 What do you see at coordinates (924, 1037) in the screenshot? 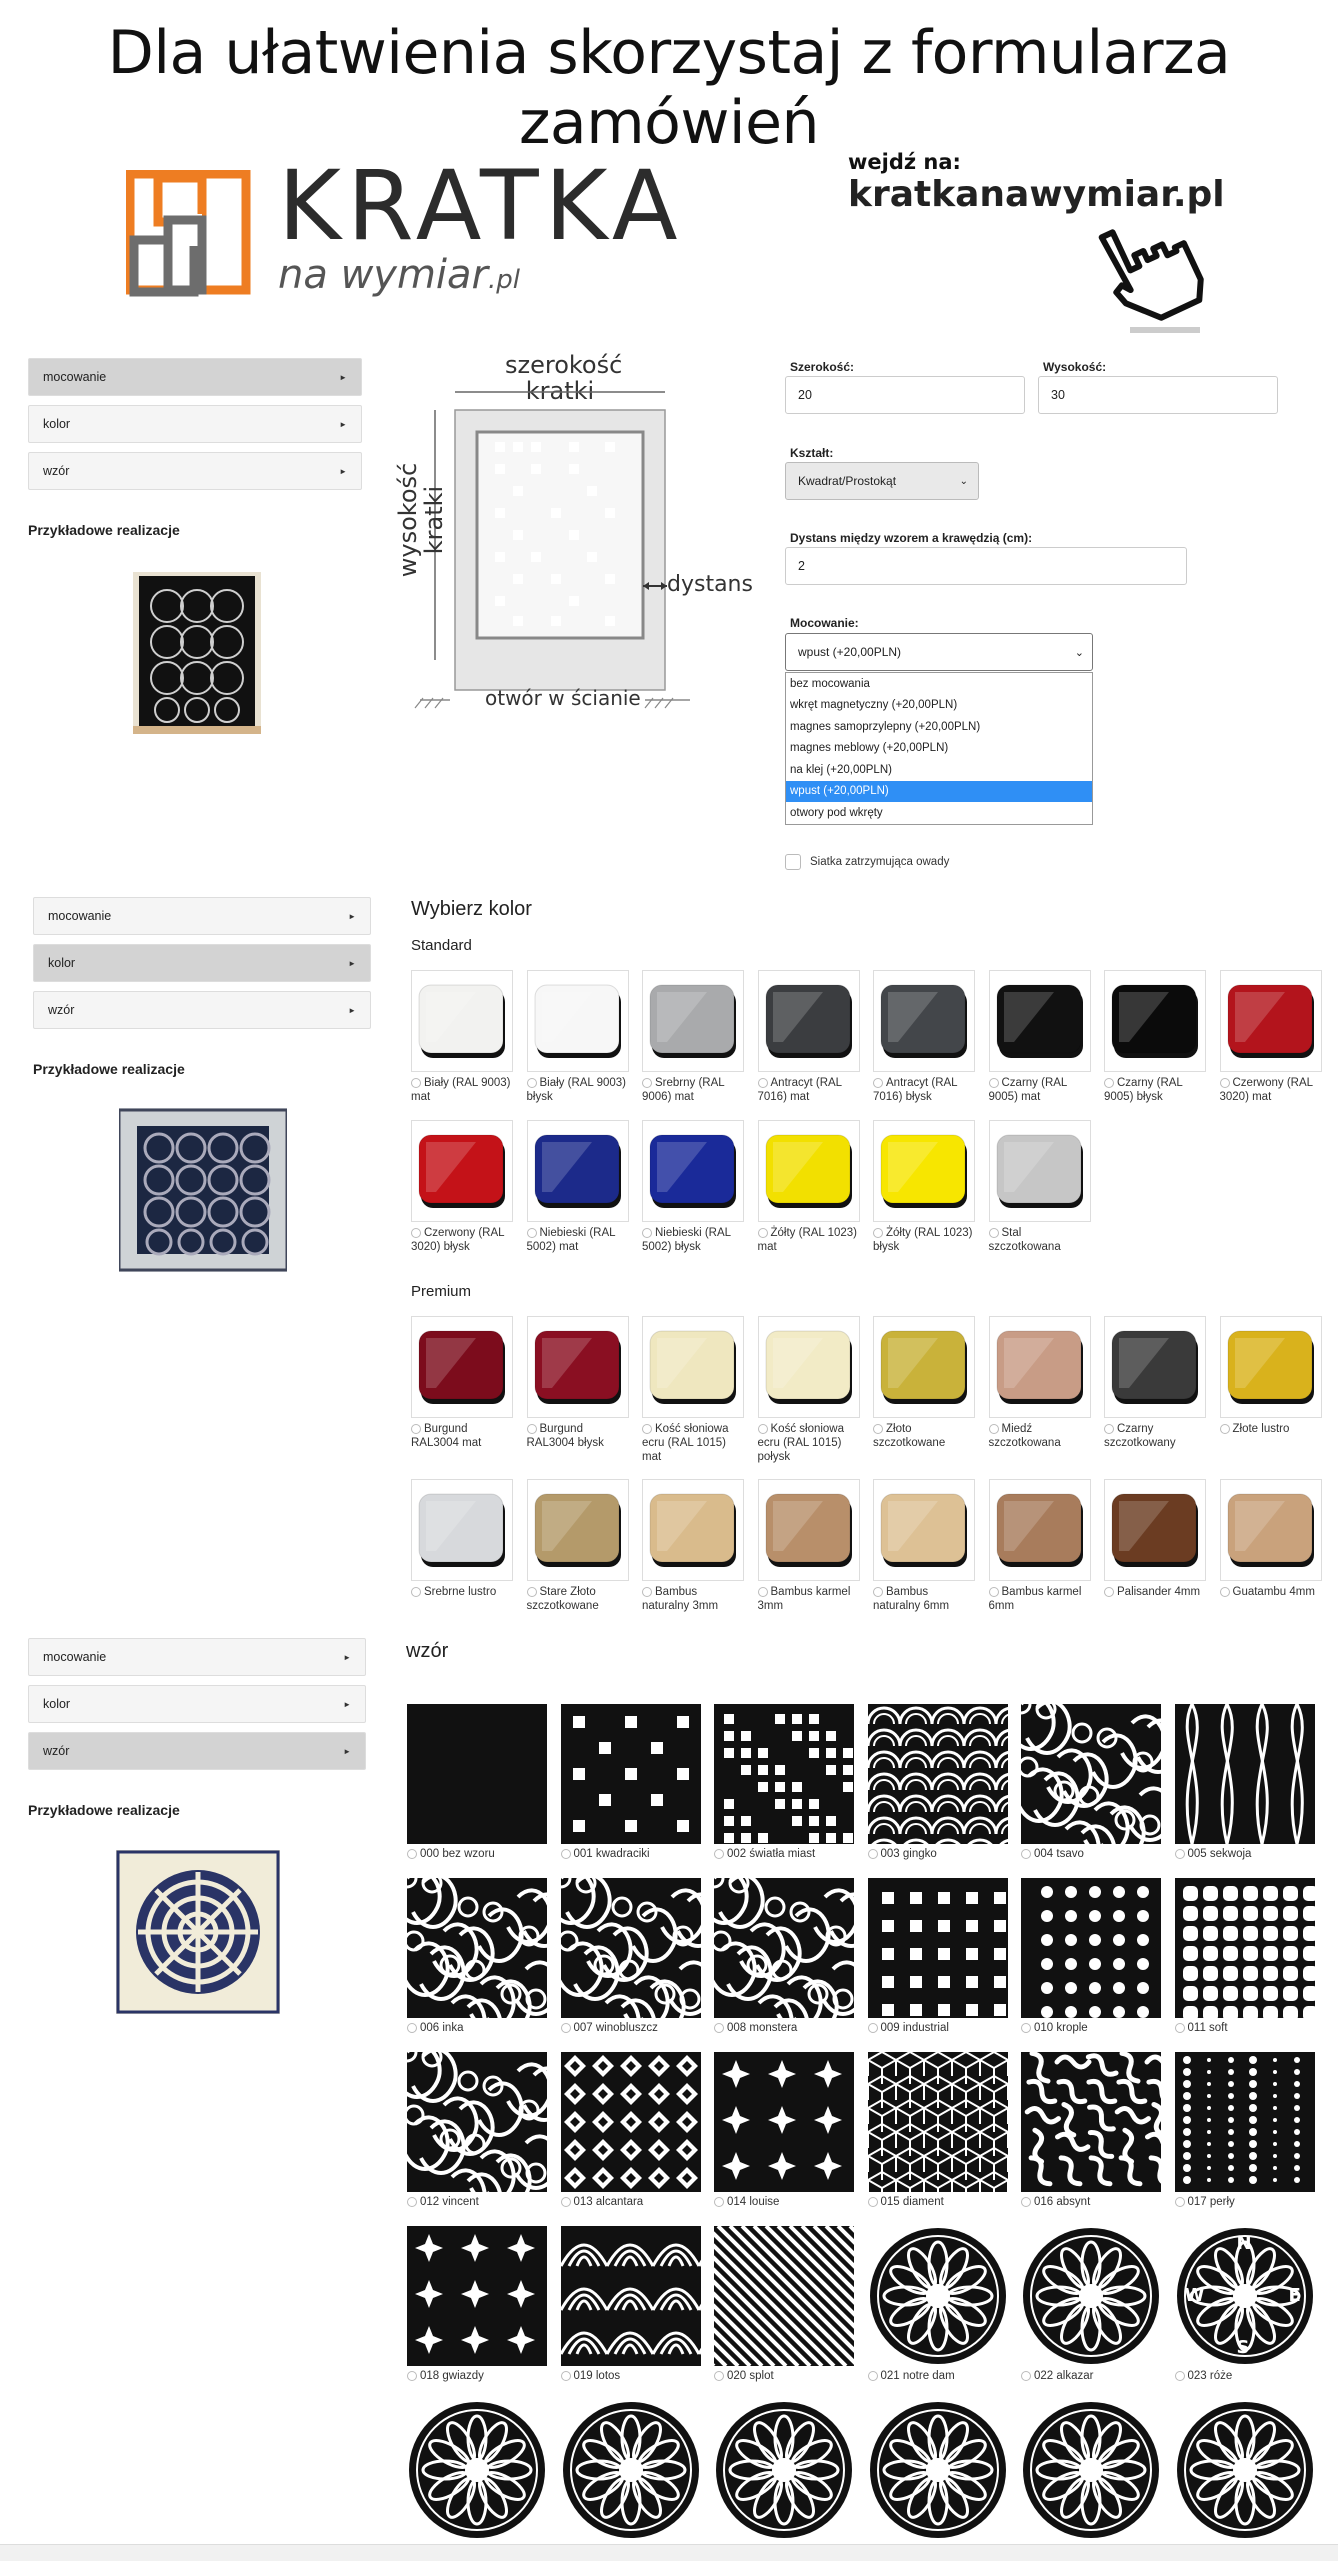
I see `color-swatch: Antracyt (RAL 7016) błysk` at bounding box center [924, 1037].